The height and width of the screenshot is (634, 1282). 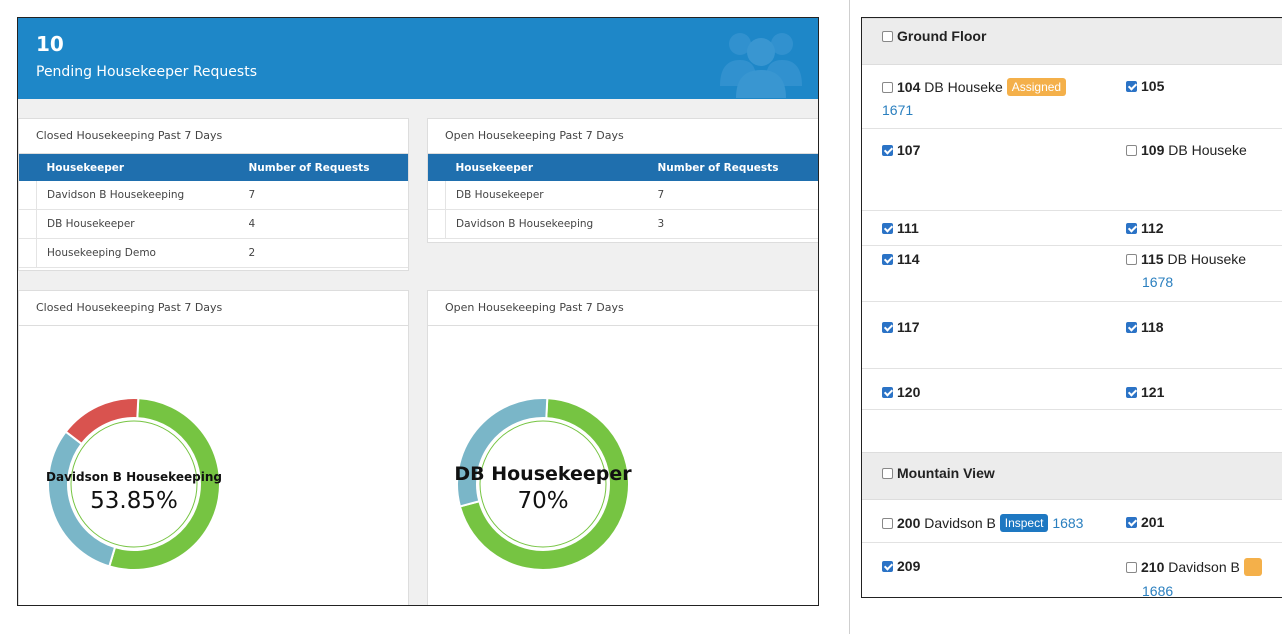 What do you see at coordinates (900, 228) in the screenshot?
I see `room-item: 111` at bounding box center [900, 228].